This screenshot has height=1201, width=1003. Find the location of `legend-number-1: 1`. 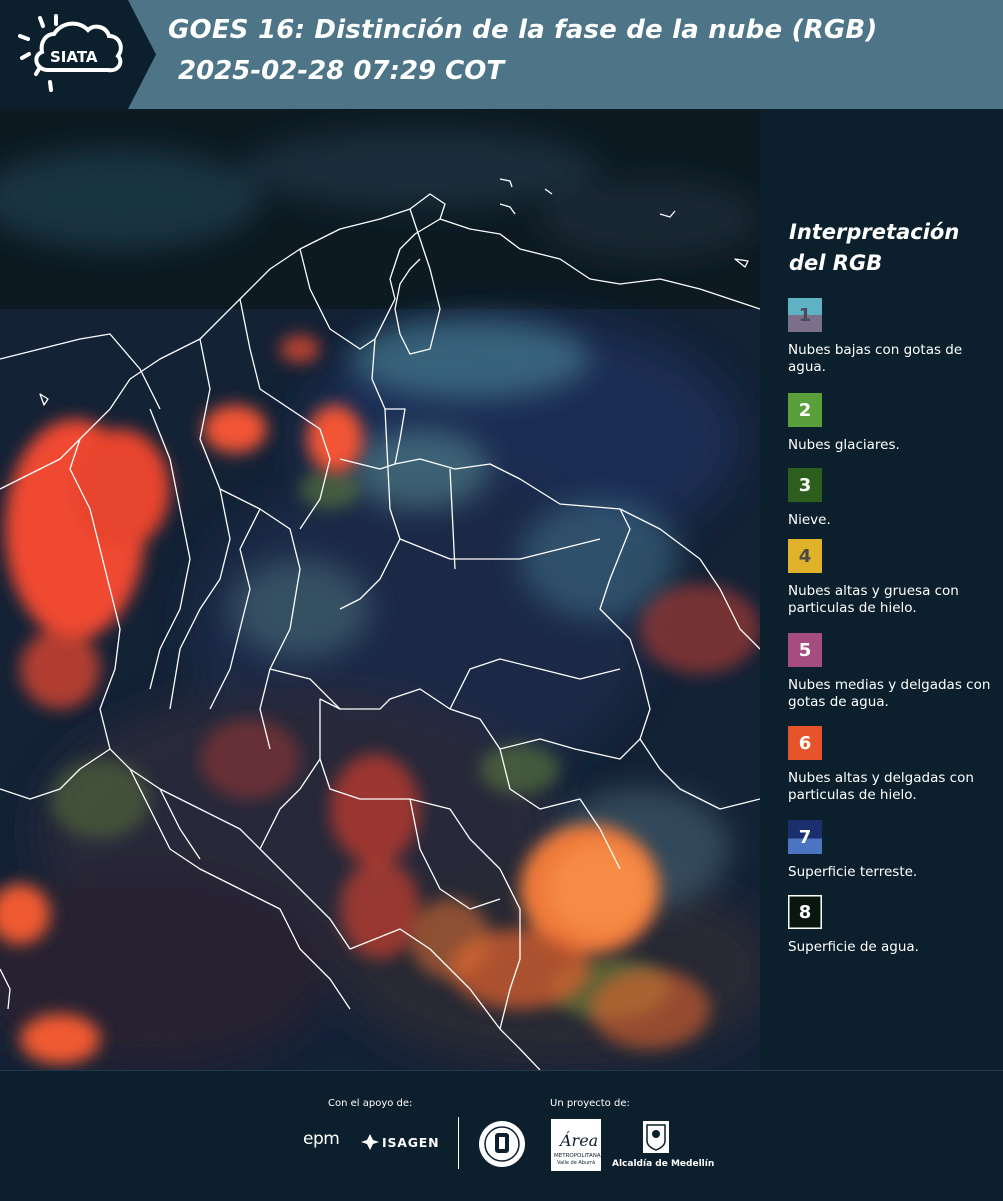

legend-number-1: 1 is located at coordinates (805, 315).